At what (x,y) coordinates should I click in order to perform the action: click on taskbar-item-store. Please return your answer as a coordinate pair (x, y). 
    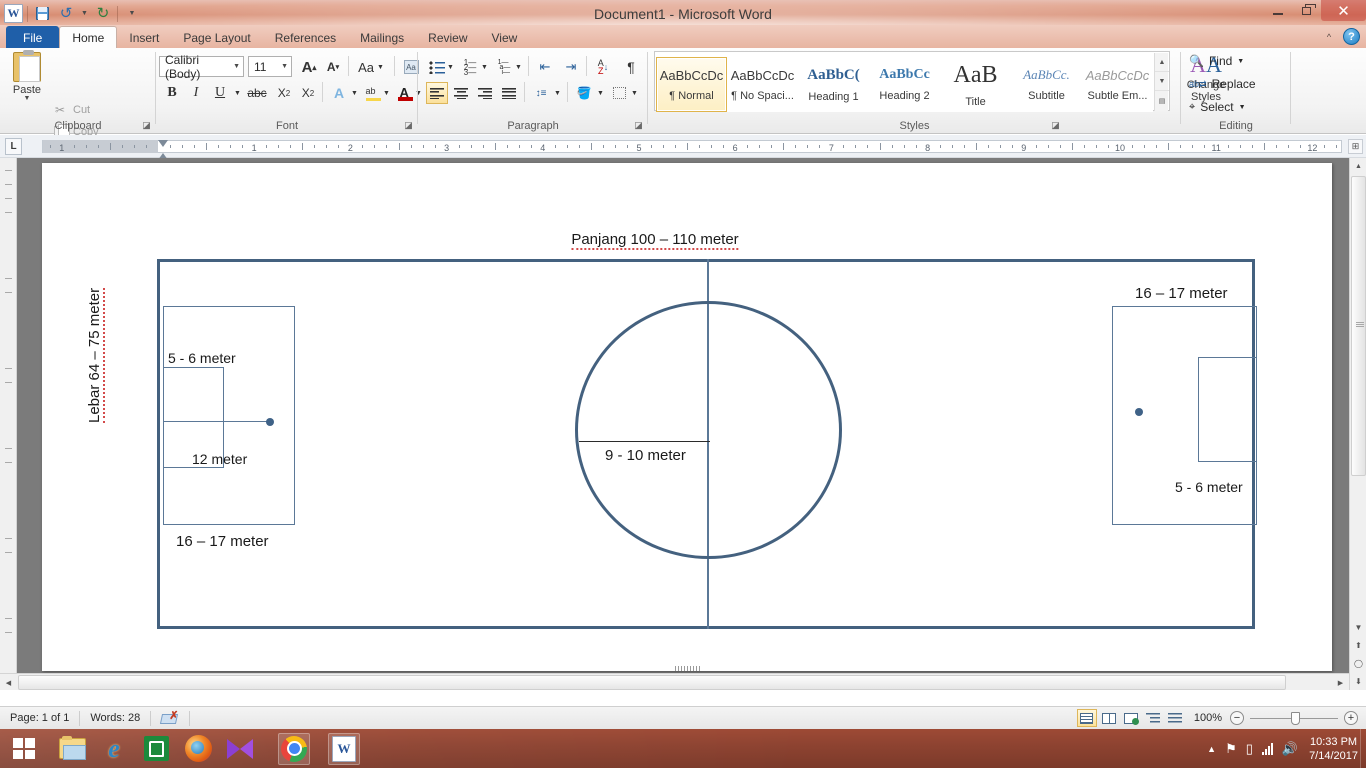
    Looking at the image, I should click on (156, 749).